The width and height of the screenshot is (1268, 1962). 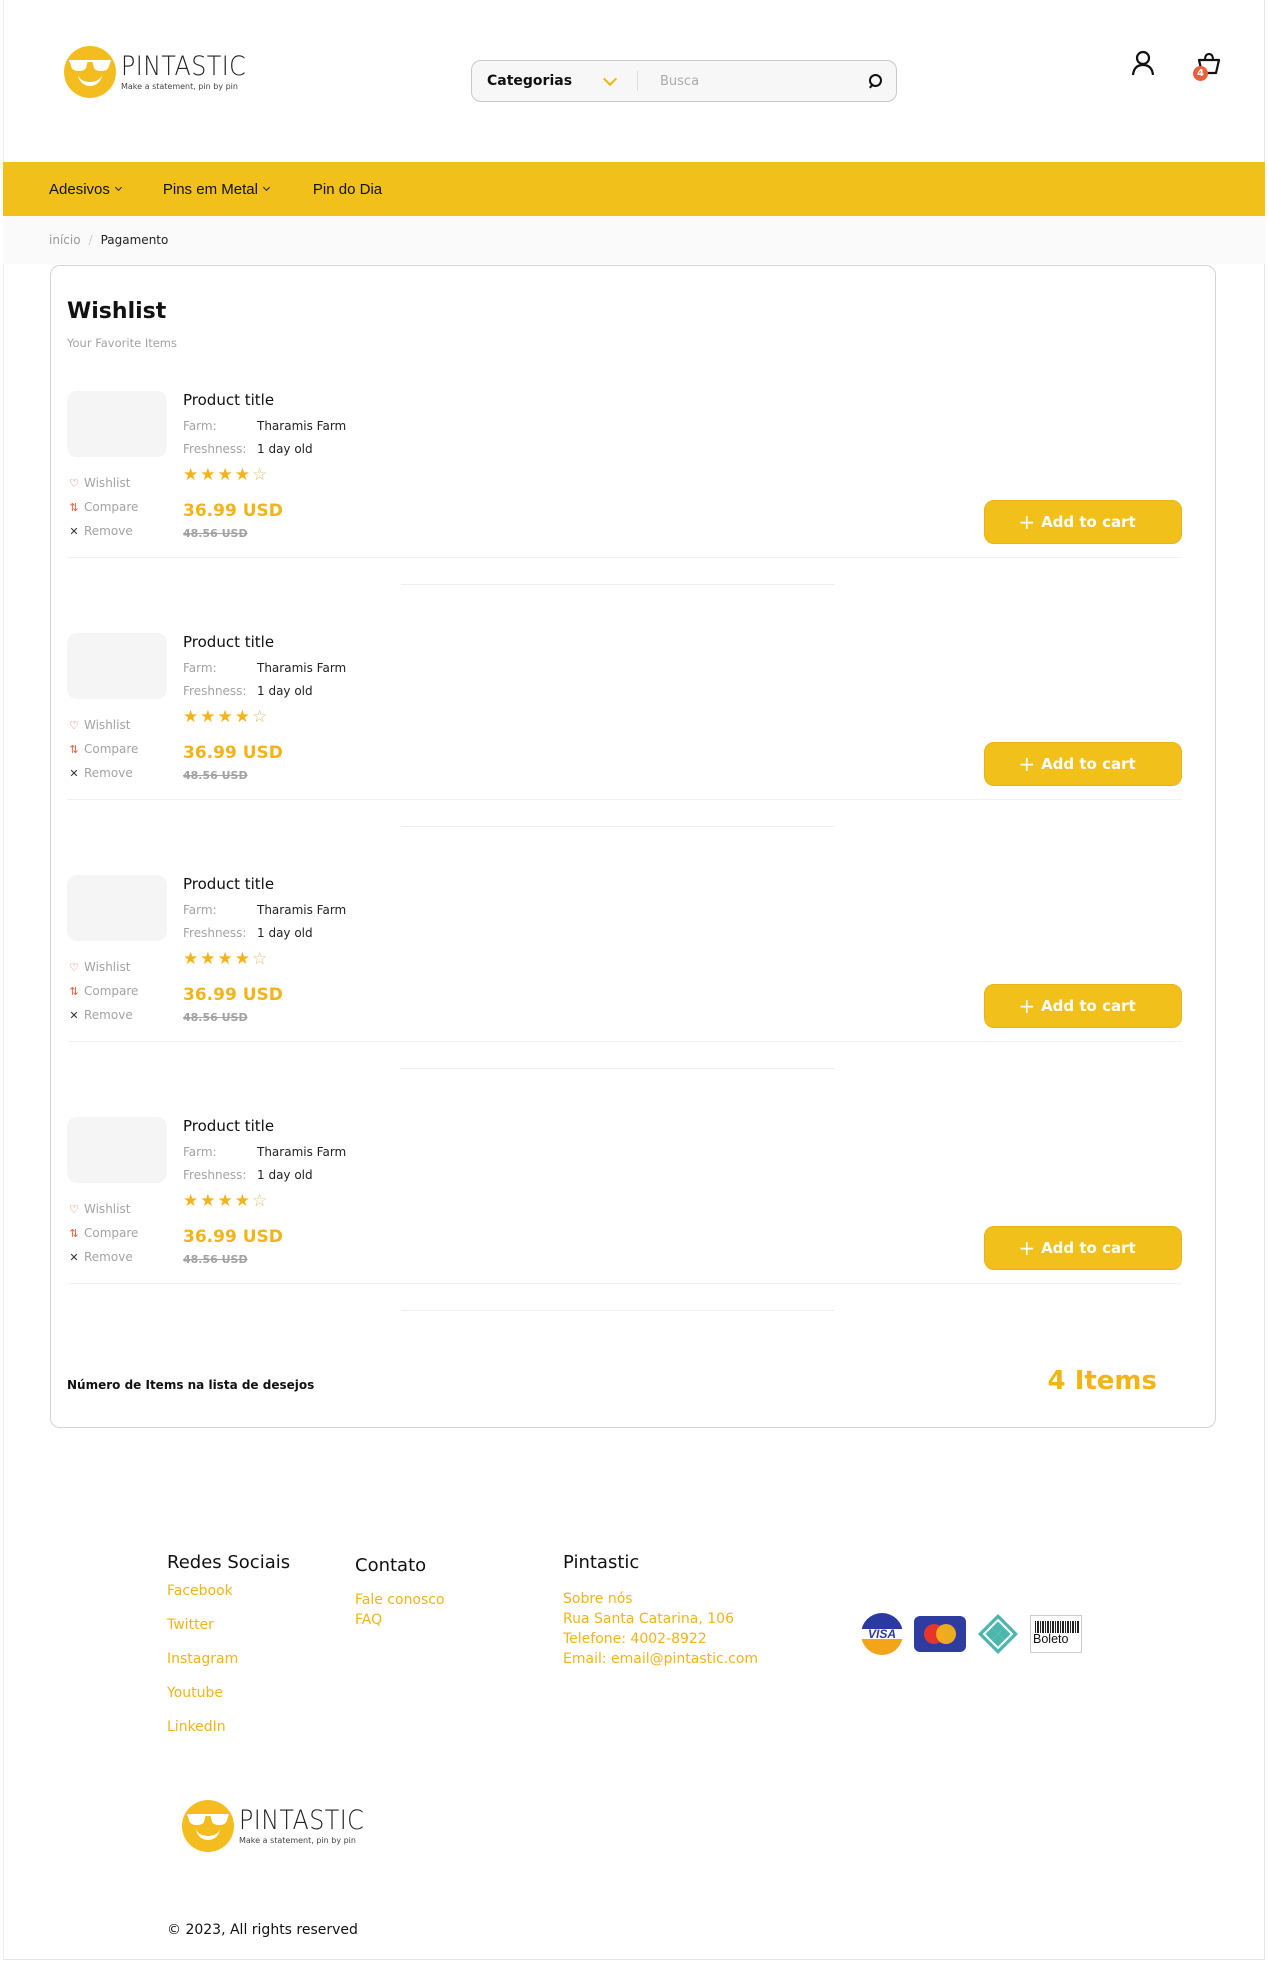 I want to click on freshness-value: 1 day old, so click(x=285, y=449).